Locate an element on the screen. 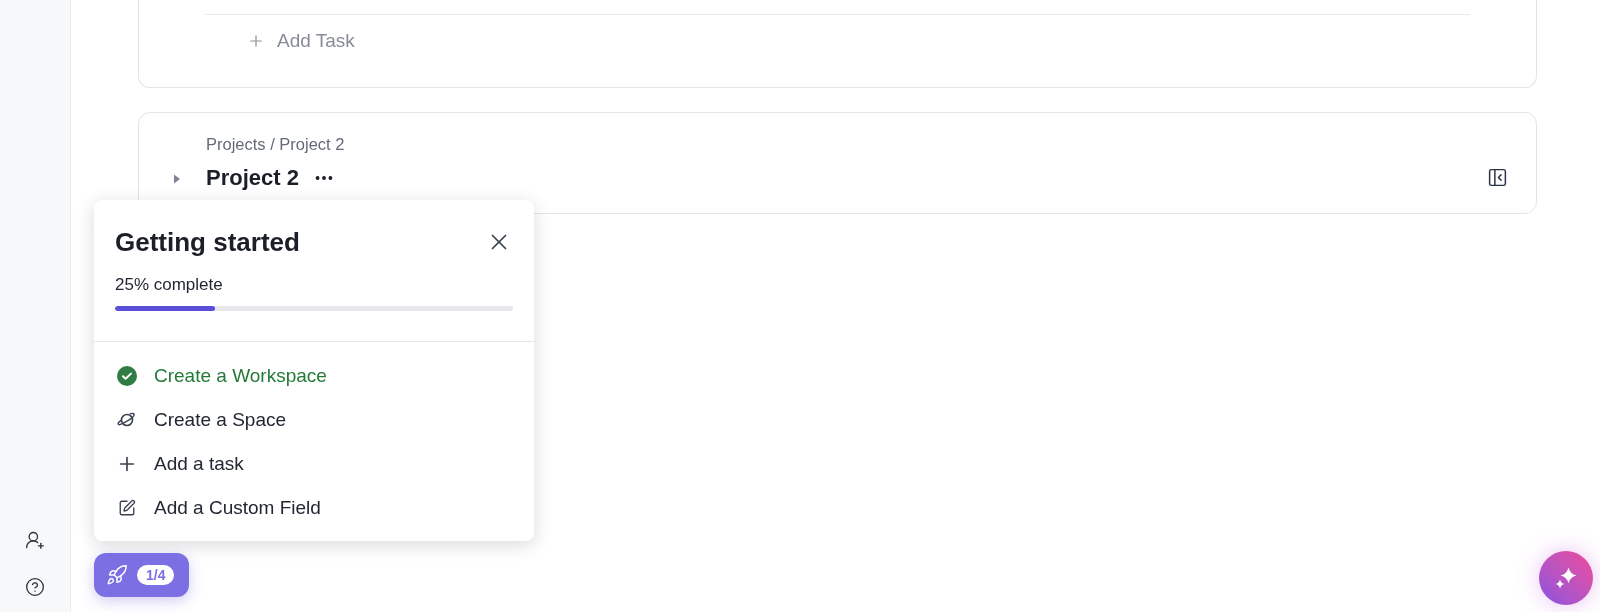  checklist-item: Create a Workspace is located at coordinates (314, 376).